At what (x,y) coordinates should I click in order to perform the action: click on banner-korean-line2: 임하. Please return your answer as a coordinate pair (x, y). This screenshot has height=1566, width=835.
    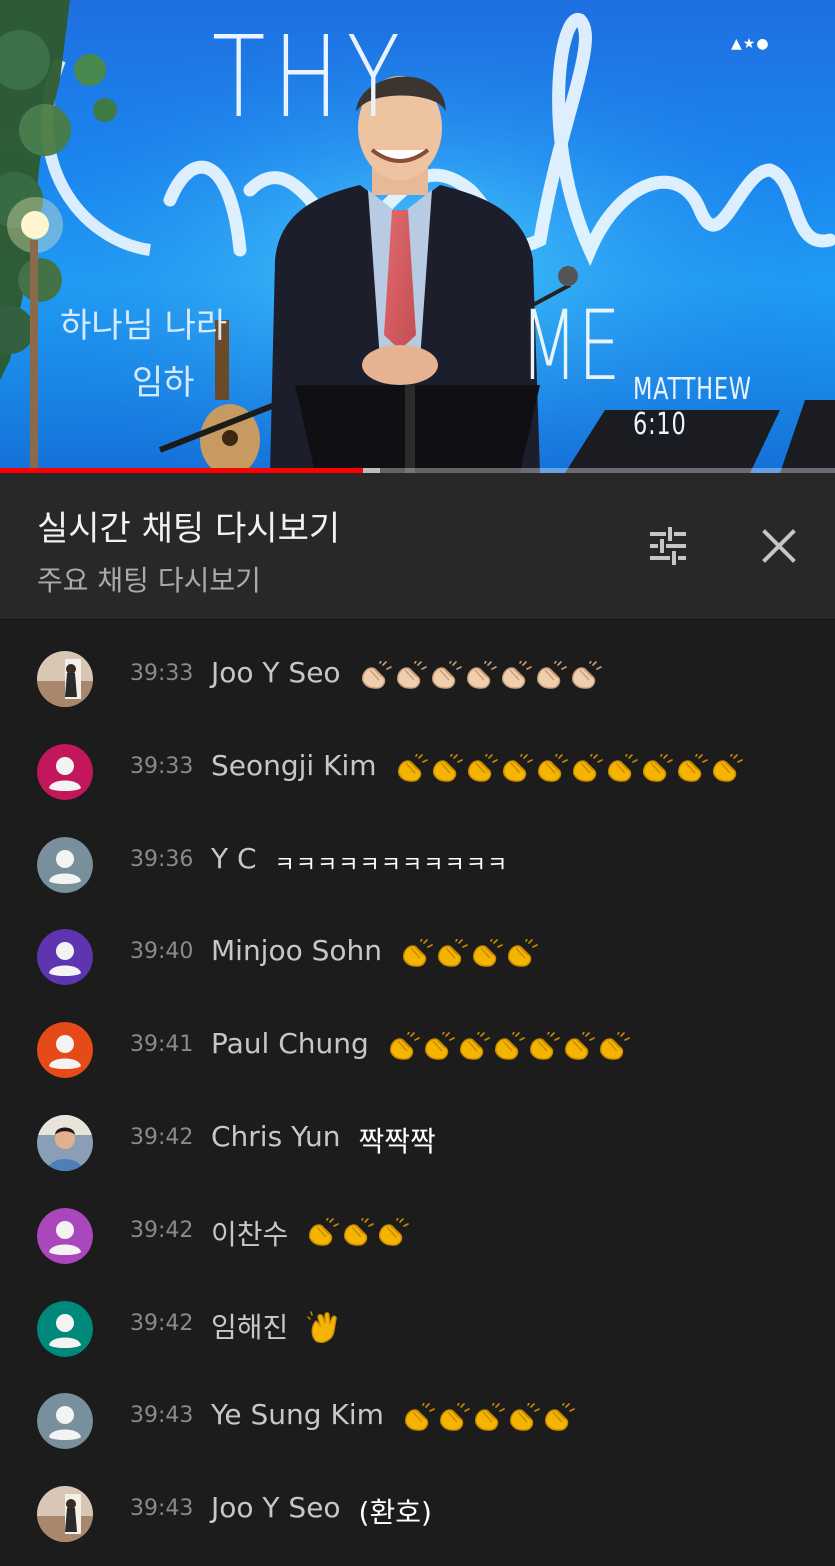
    Looking at the image, I should click on (163, 383).